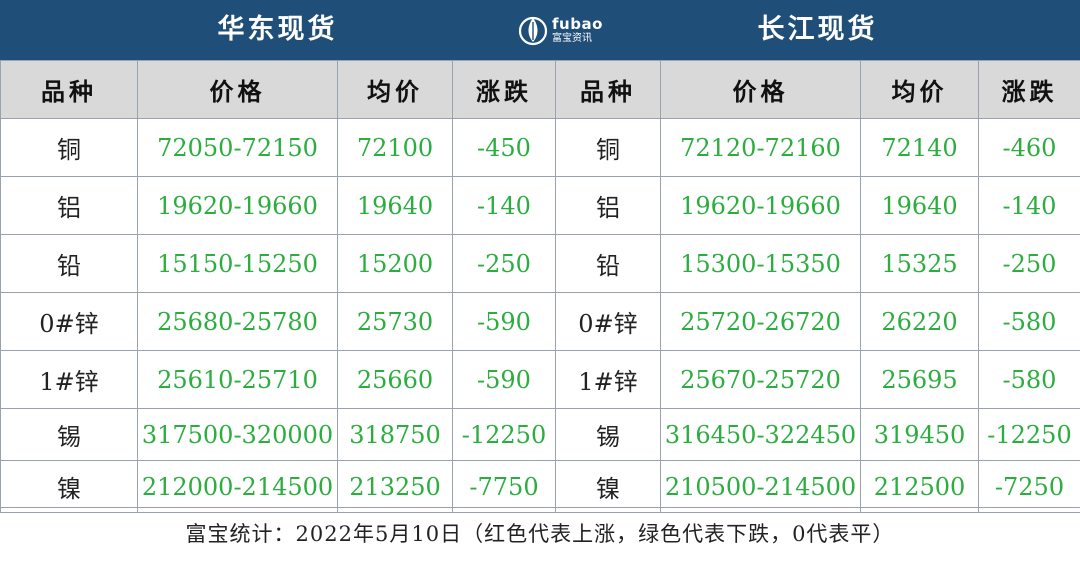 This screenshot has height=561, width=1080. Describe the element at coordinates (920, 322) in the screenshot. I see `average-price: 26220` at that location.